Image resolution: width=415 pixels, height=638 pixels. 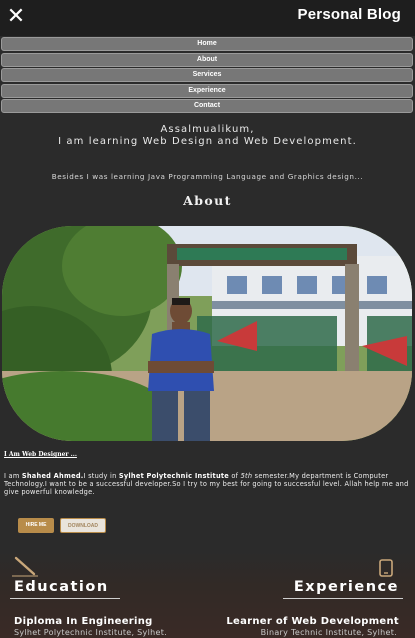 I want to click on education-heading: Education, so click(x=61, y=587).